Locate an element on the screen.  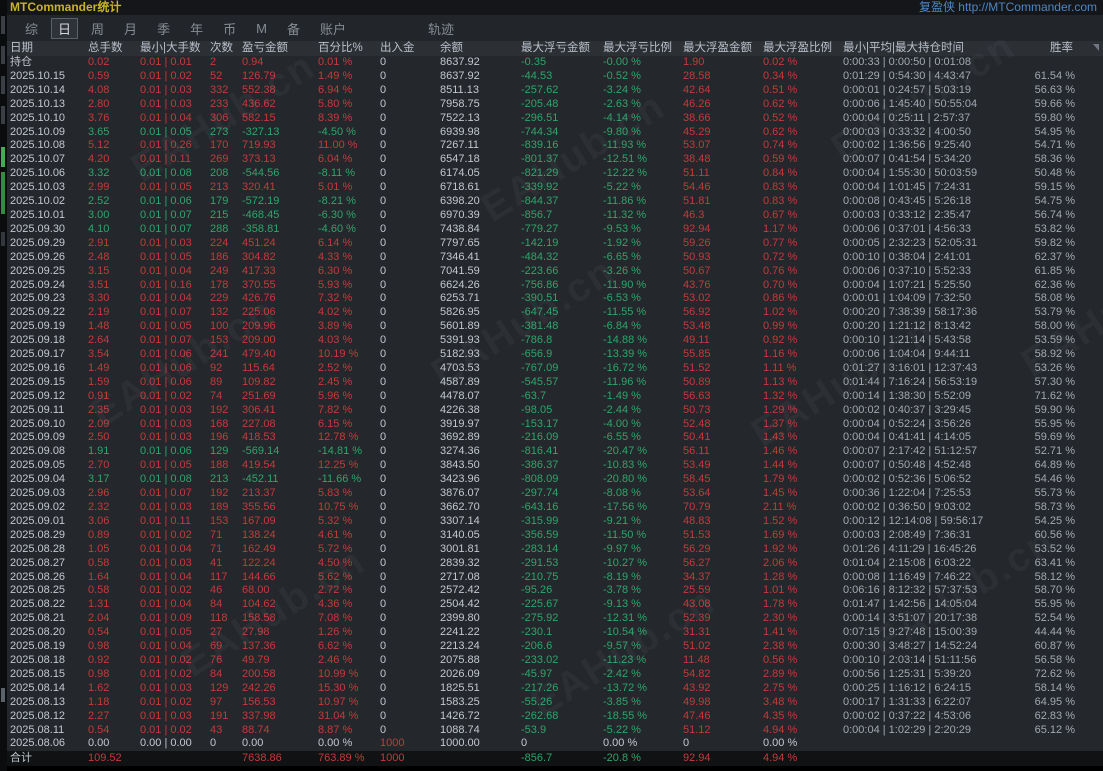
column-header: 最小|大手数 is located at coordinates (175, 48).